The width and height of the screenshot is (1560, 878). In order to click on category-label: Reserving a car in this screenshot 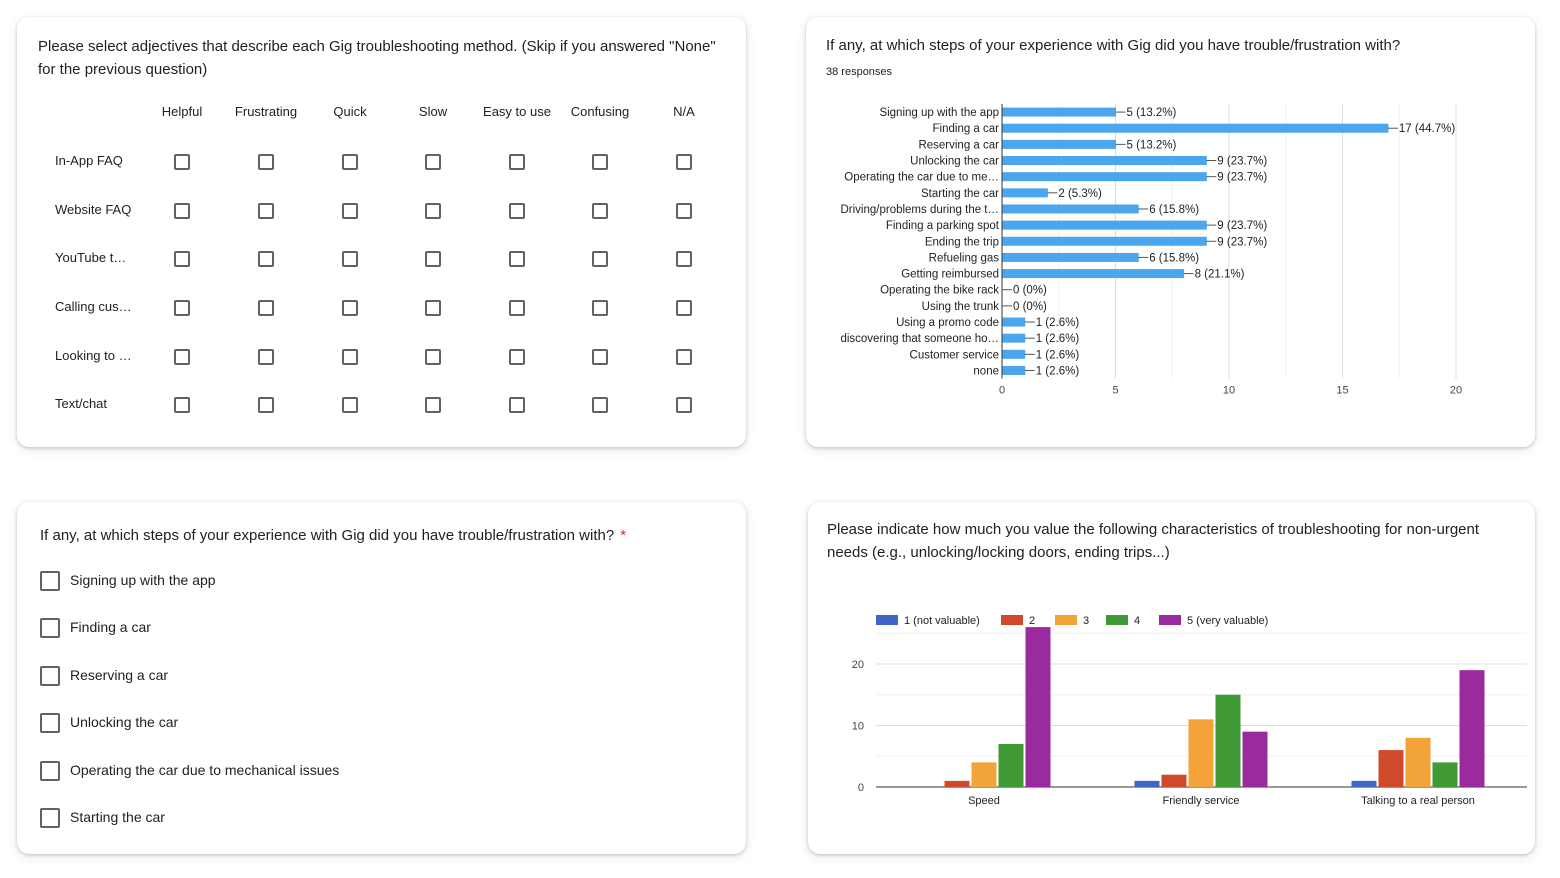, I will do `click(958, 145)`.